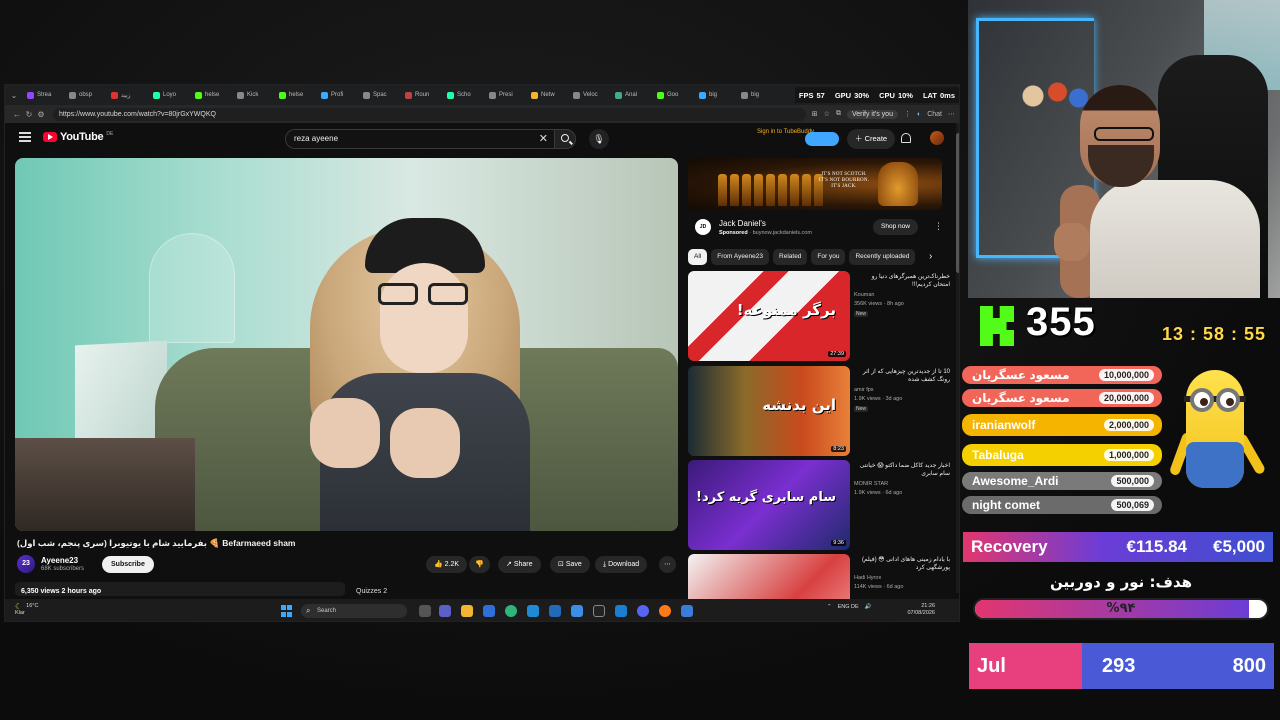 Image resolution: width=1280 pixels, height=720 pixels. I want to click on recommended-channel: amir fps, so click(864, 390).